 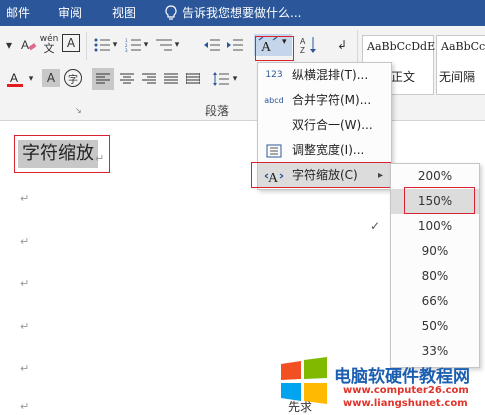 What do you see at coordinates (217, 111) in the screenshot?
I see `paragraph-group-label: 段落` at bounding box center [217, 111].